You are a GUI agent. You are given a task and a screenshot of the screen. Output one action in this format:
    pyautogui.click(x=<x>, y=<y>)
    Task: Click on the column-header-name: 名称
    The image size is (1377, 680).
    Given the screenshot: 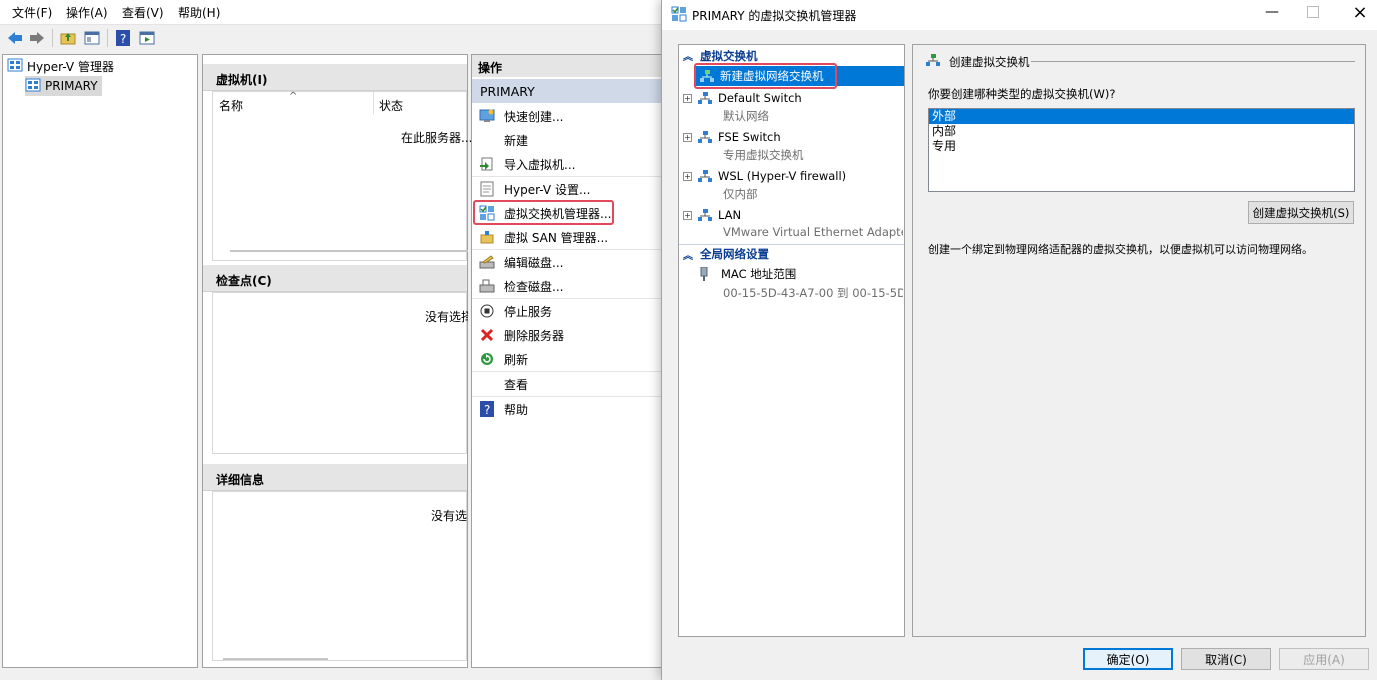 What is the action you would take?
    pyautogui.click(x=231, y=105)
    